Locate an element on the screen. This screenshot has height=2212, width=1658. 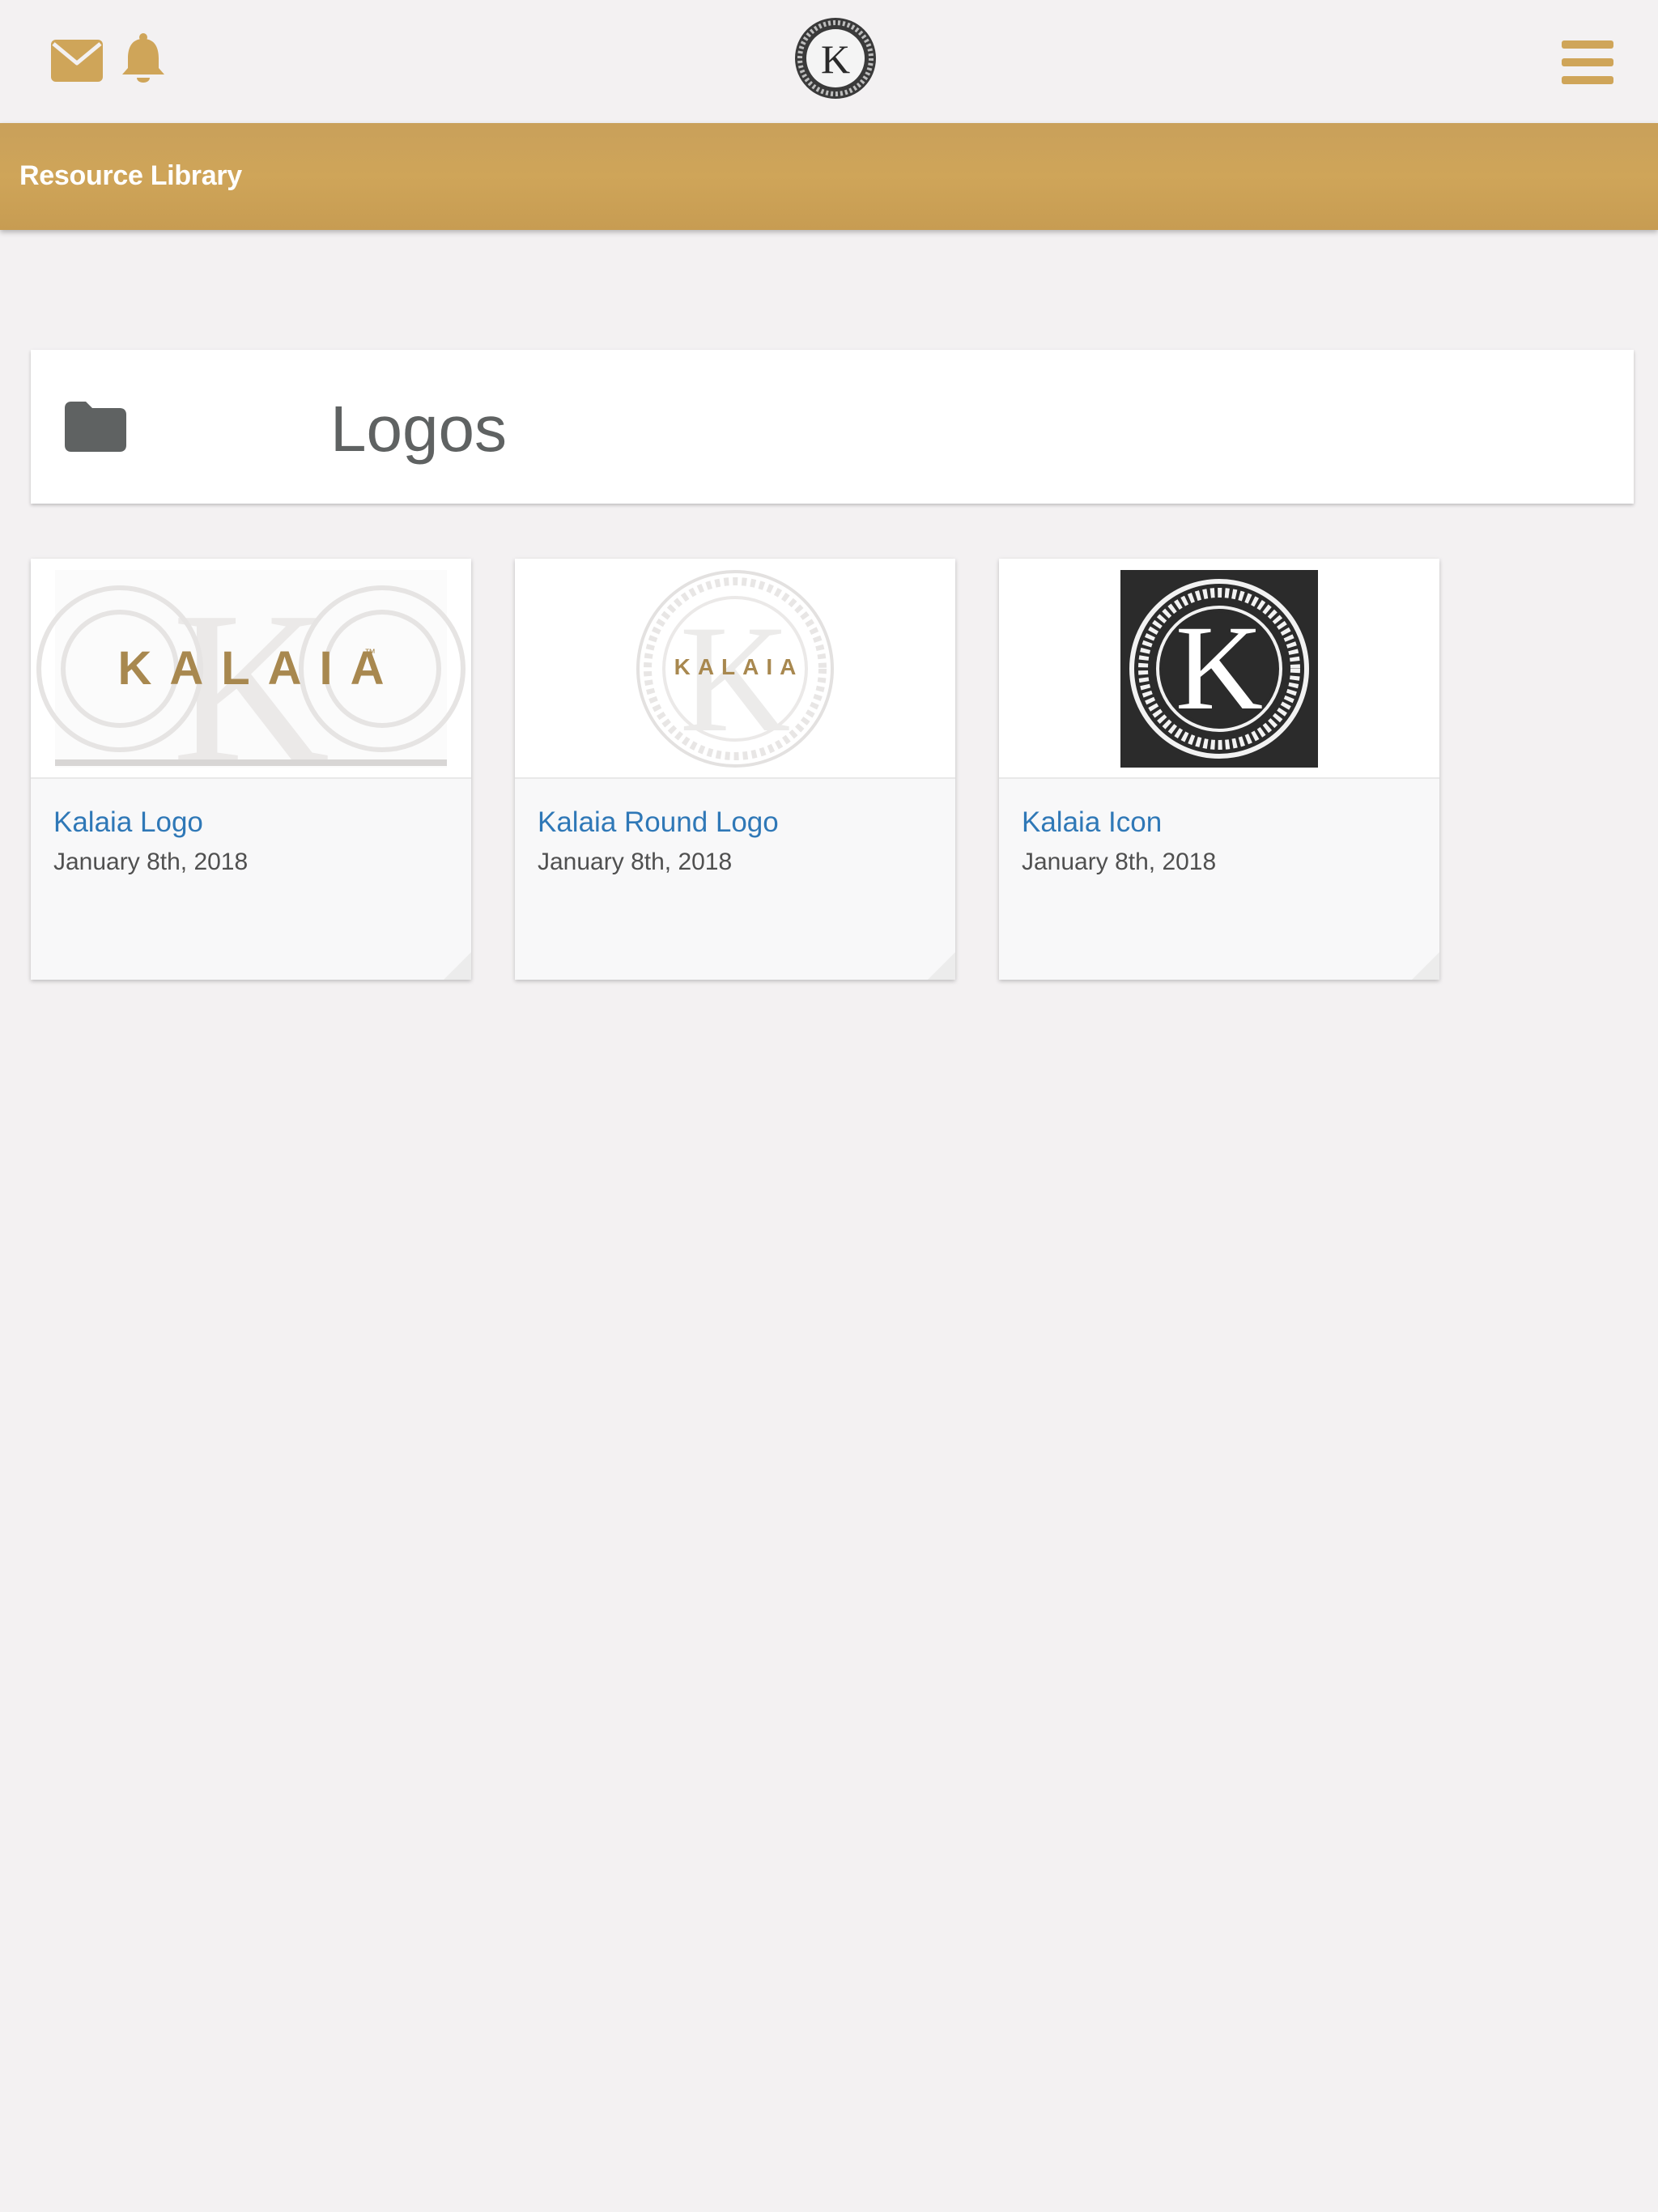
hamburger-menu-icon is located at coordinates (1587, 63).